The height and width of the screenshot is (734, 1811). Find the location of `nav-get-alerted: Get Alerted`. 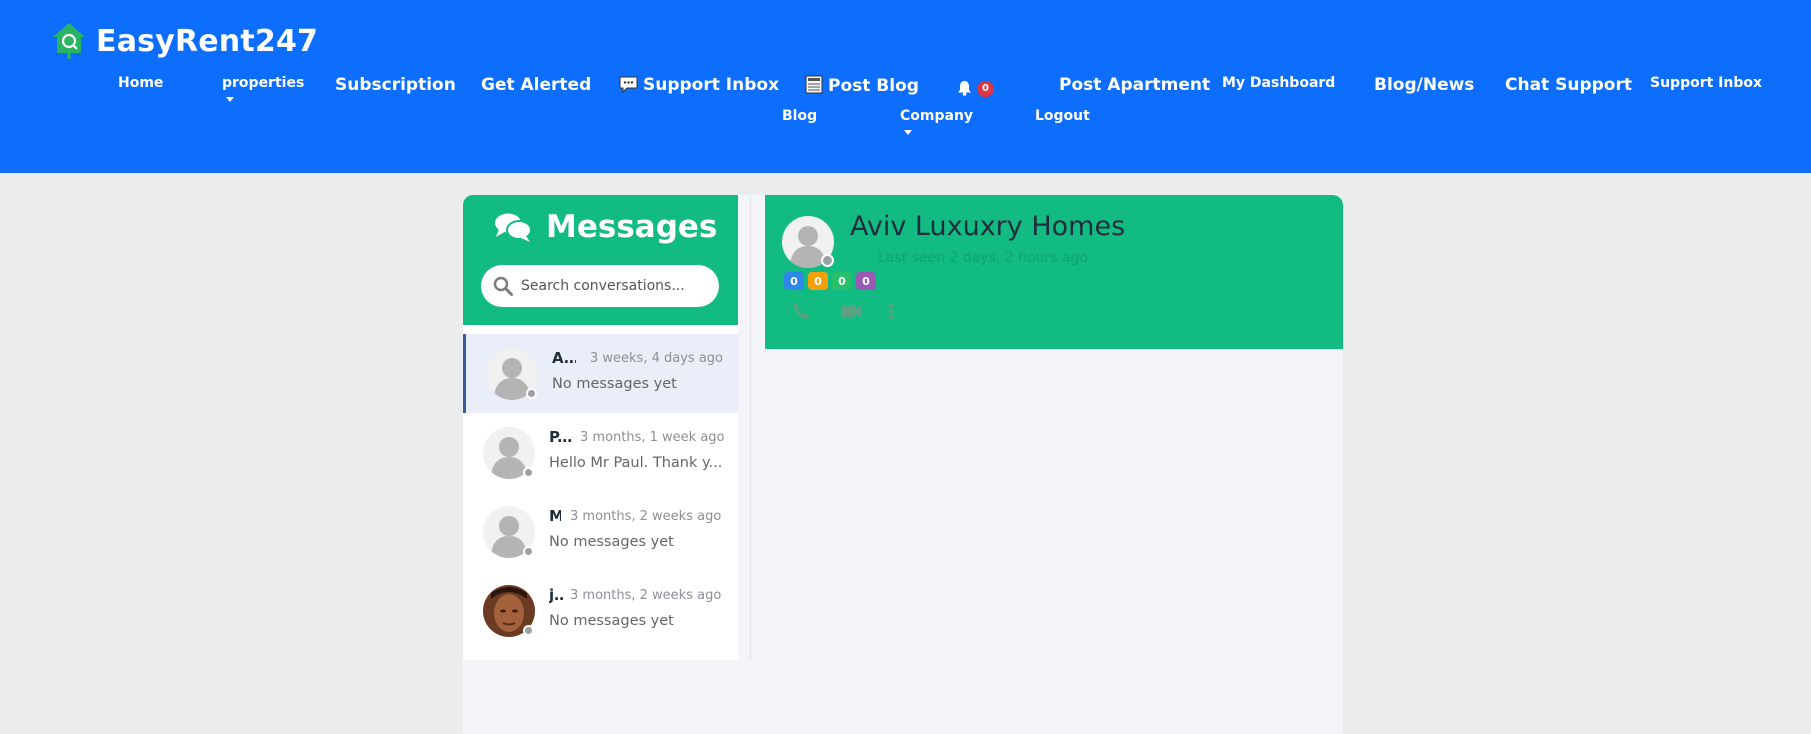

nav-get-alerted: Get Alerted is located at coordinates (536, 85).